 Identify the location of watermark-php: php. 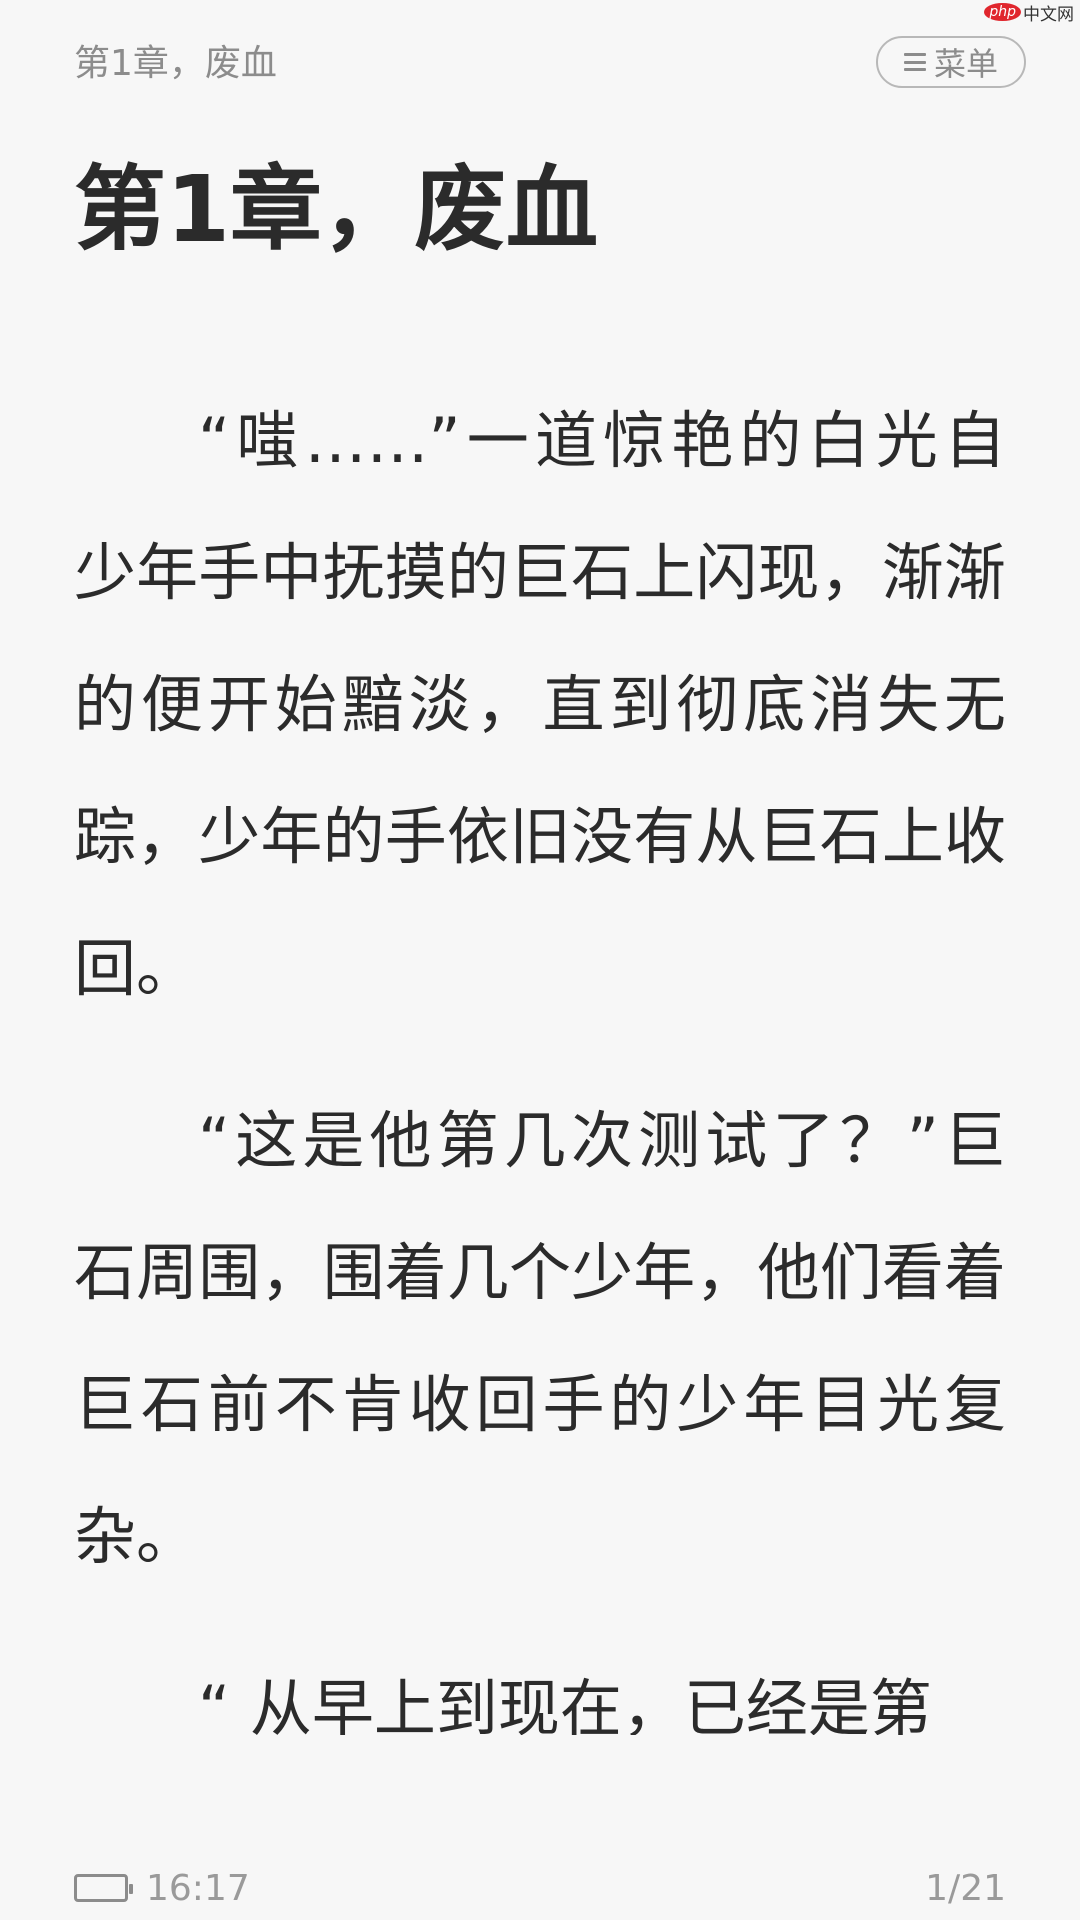
(1002, 12).